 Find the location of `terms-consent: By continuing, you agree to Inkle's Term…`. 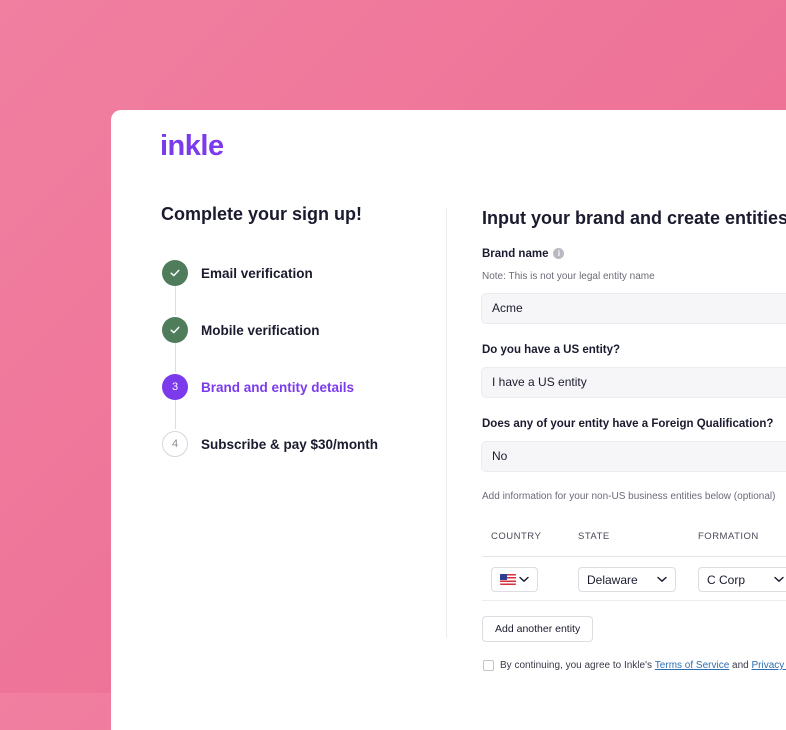

terms-consent: By continuing, you agree to Inkle's Term… is located at coordinates (634, 665).